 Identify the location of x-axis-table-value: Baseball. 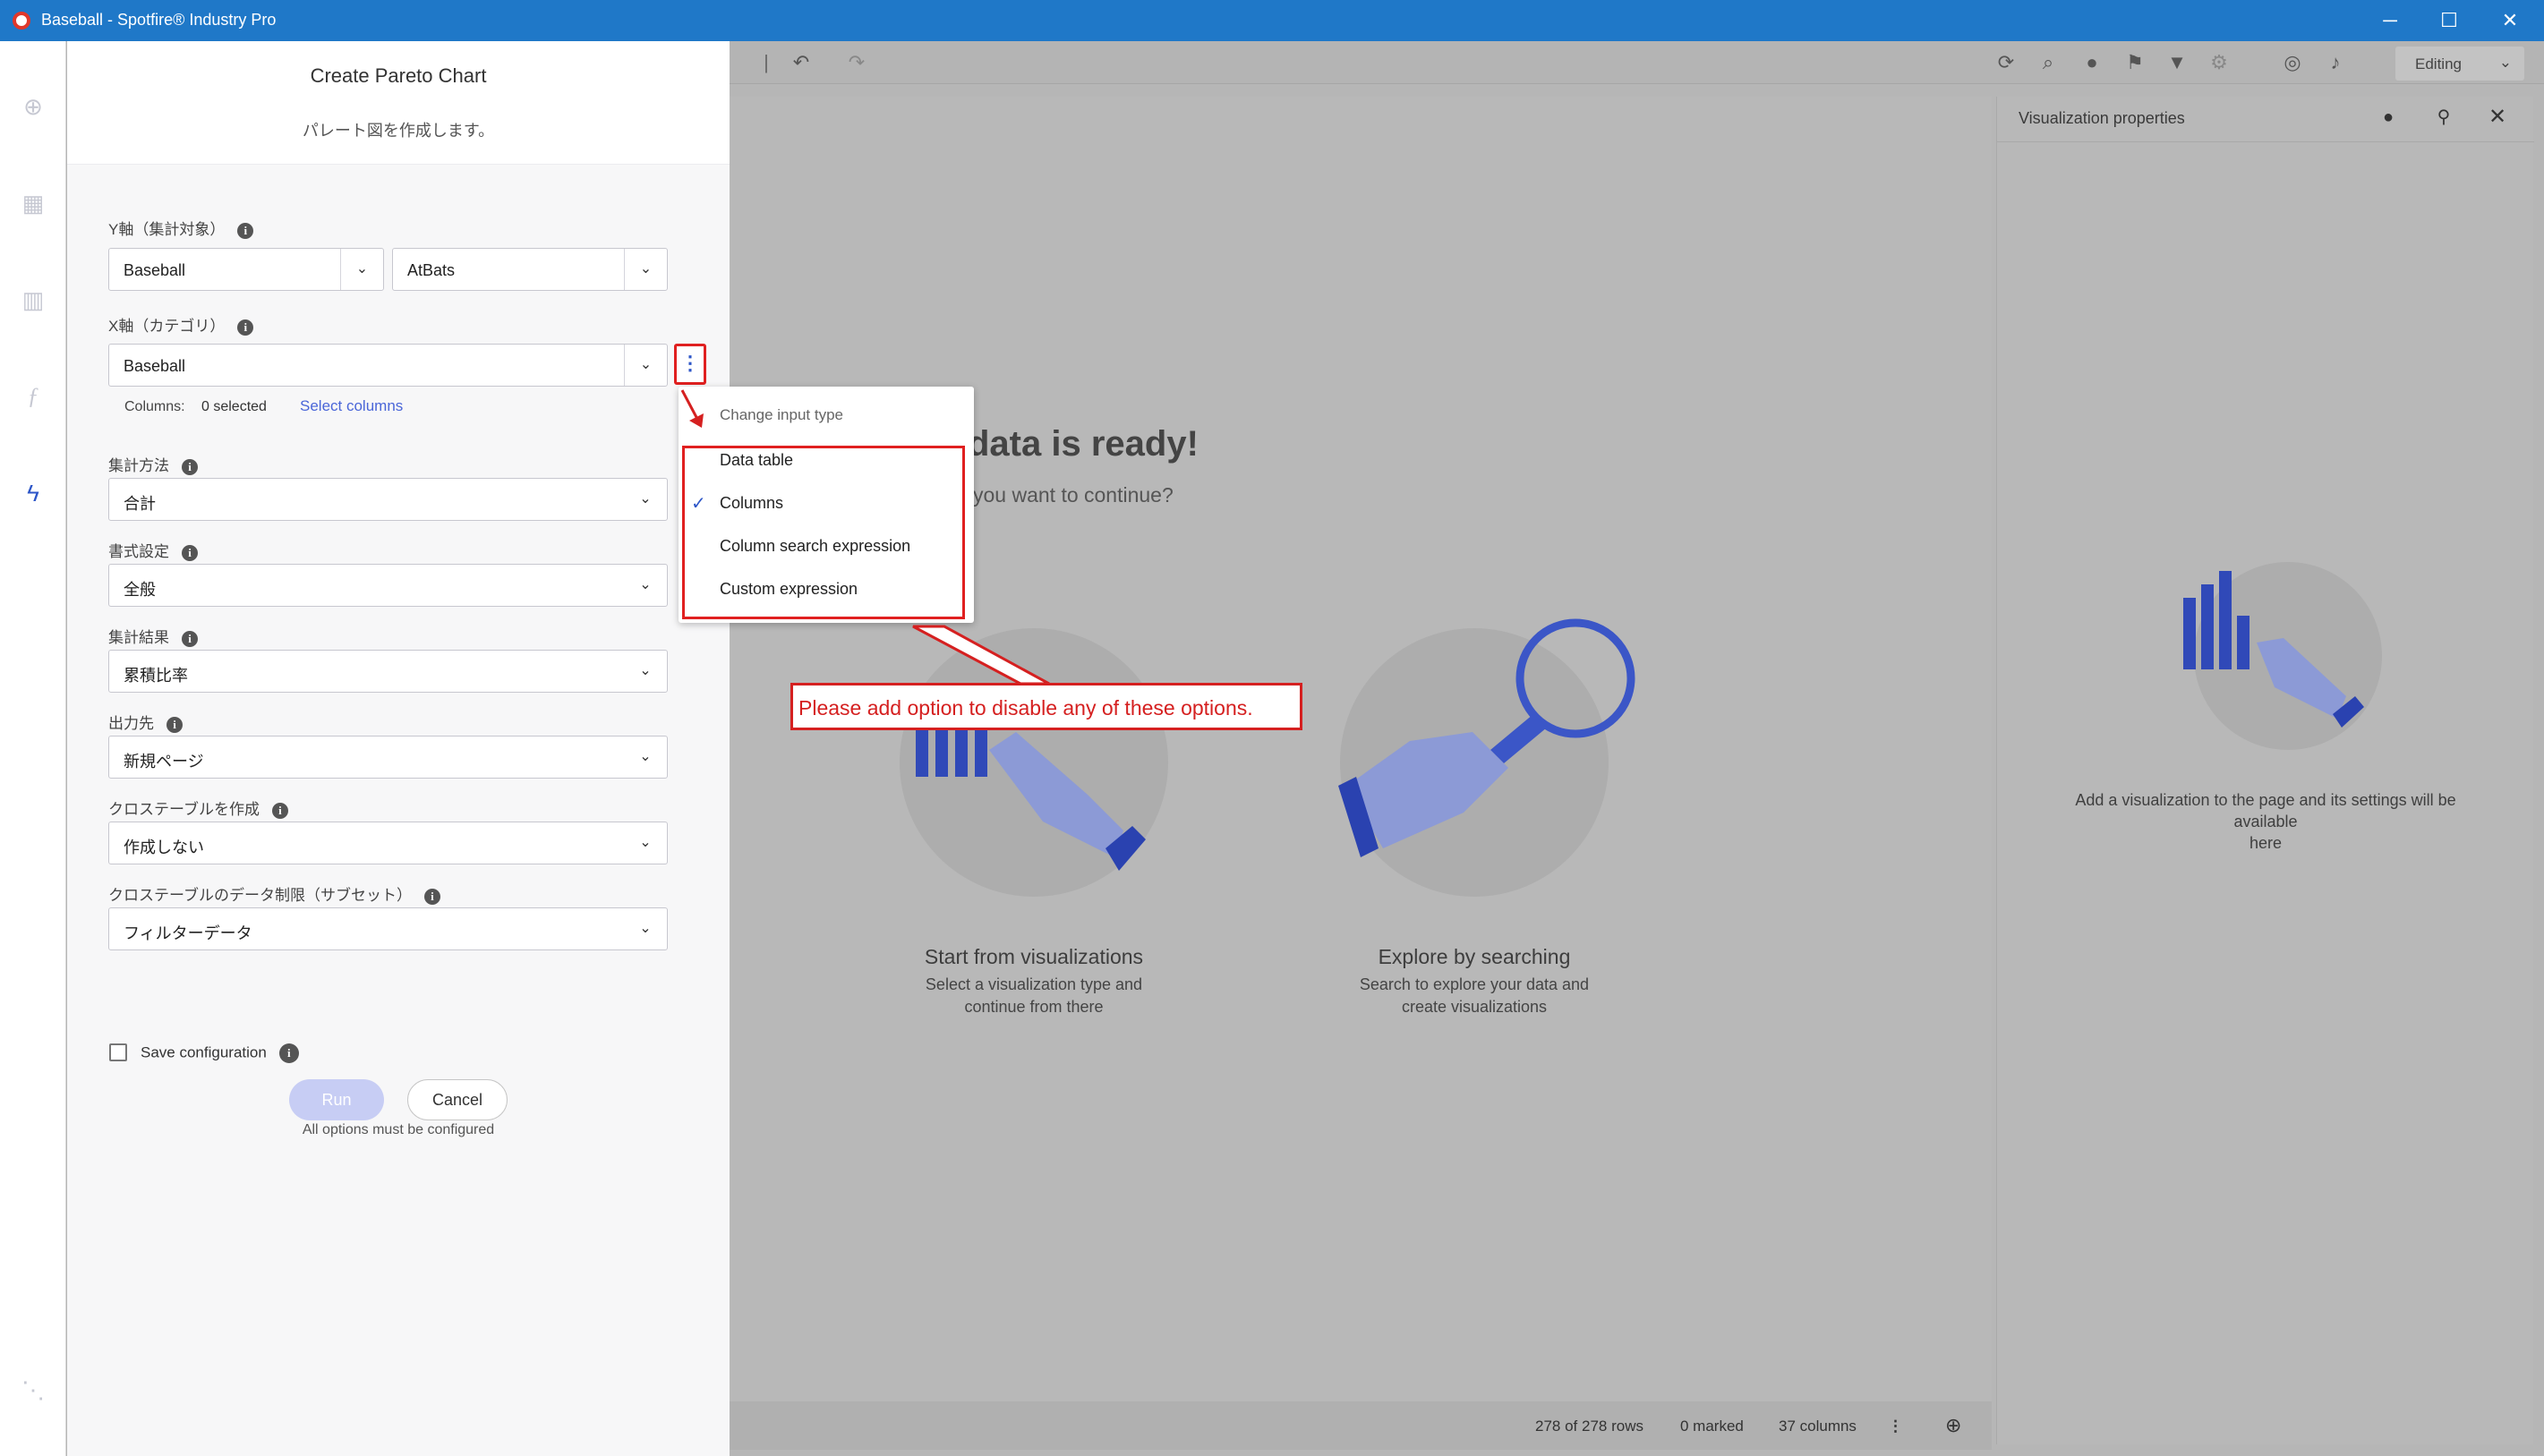
(155, 366).